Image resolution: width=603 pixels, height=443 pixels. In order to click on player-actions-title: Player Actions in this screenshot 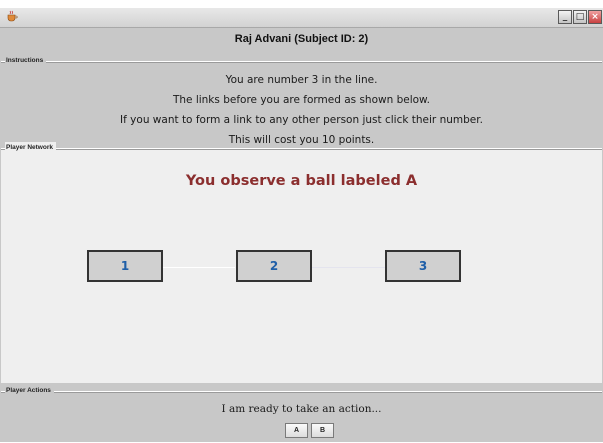, I will do `click(29, 391)`.